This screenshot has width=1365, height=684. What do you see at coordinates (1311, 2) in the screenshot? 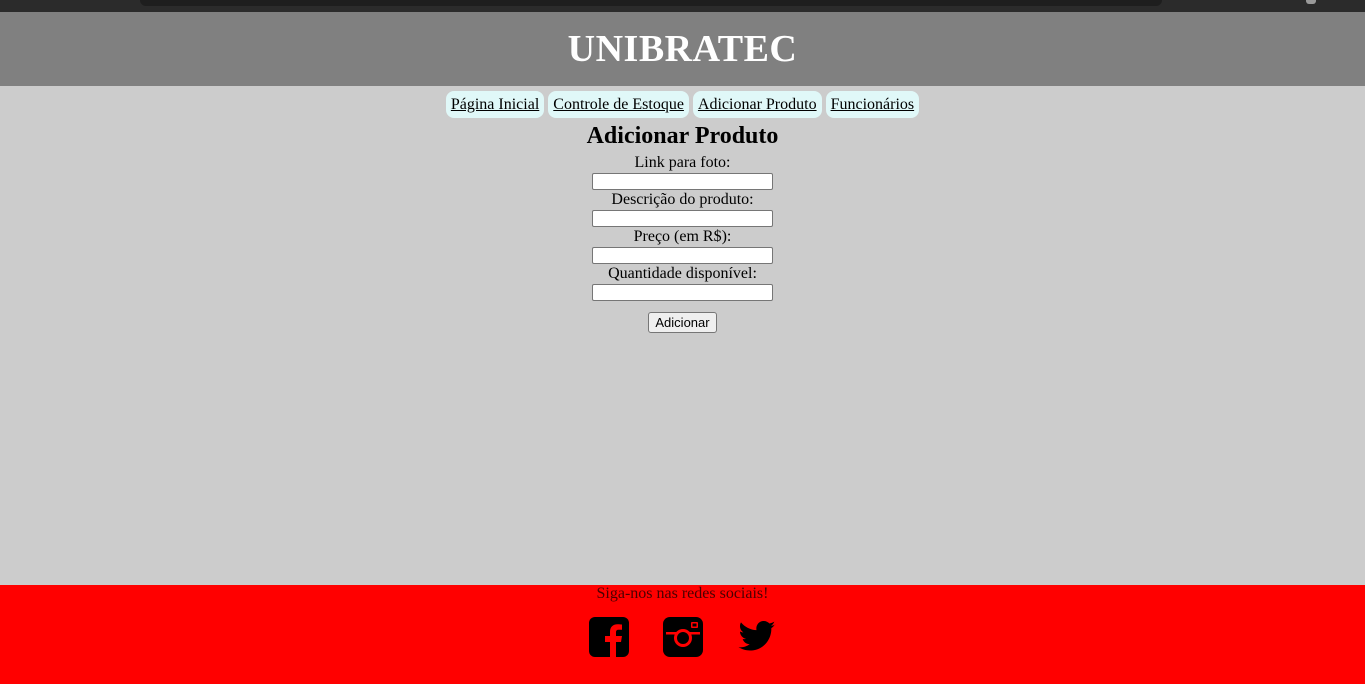
I see `browser-extension-icon` at bounding box center [1311, 2].